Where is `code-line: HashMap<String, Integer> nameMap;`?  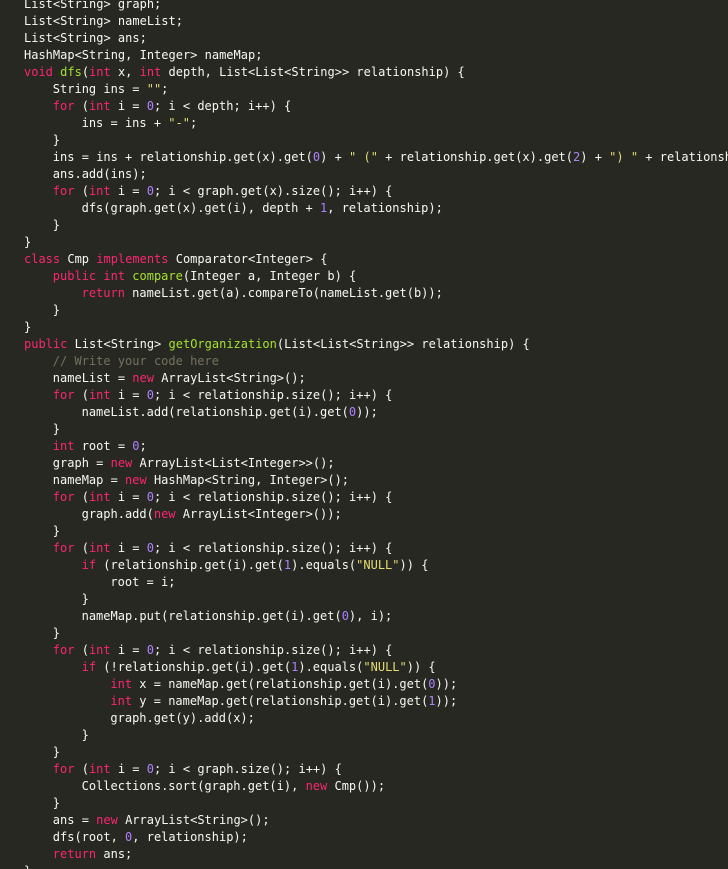 code-line: HashMap<String, Integer> nameMap; is located at coordinates (376, 55).